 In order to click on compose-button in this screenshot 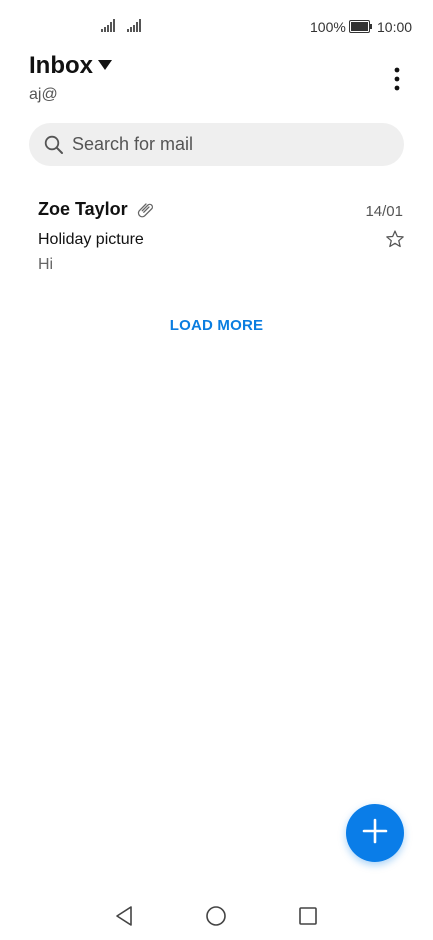, I will do `click(375, 833)`.